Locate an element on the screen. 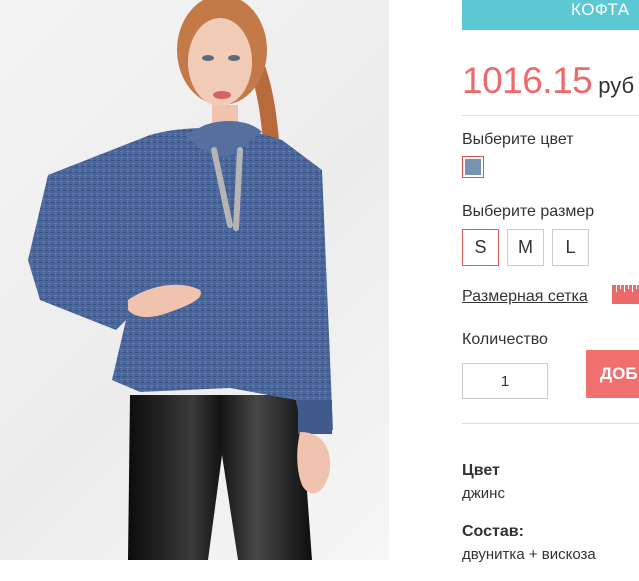  price-value: 1016.15 is located at coordinates (527, 80).